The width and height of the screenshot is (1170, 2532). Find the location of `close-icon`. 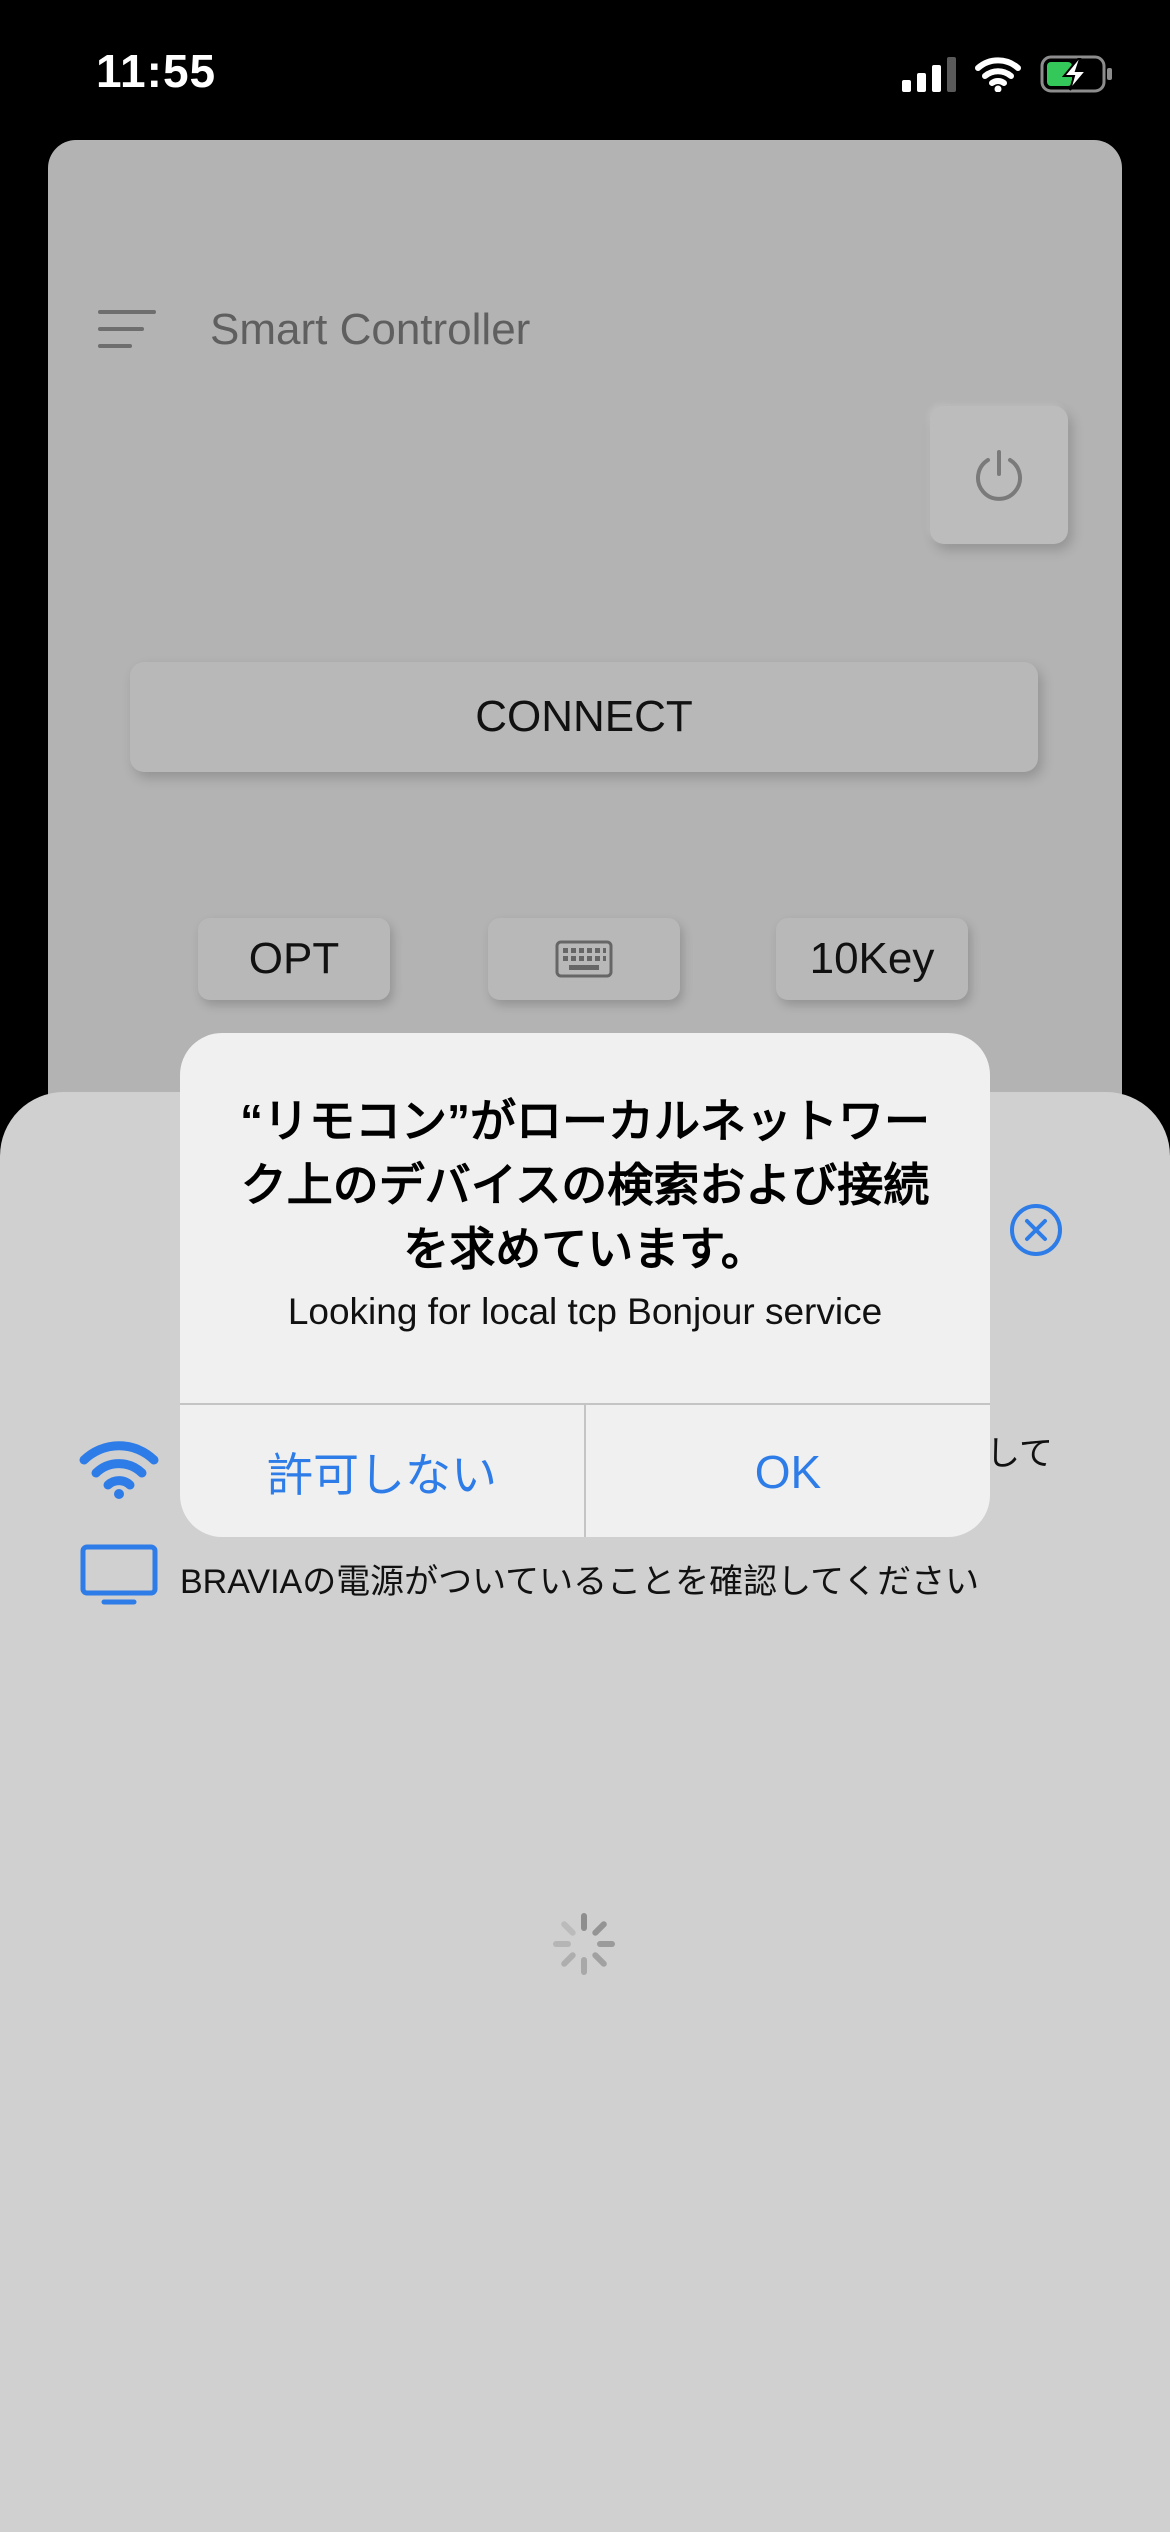

close-icon is located at coordinates (1036, 1230).